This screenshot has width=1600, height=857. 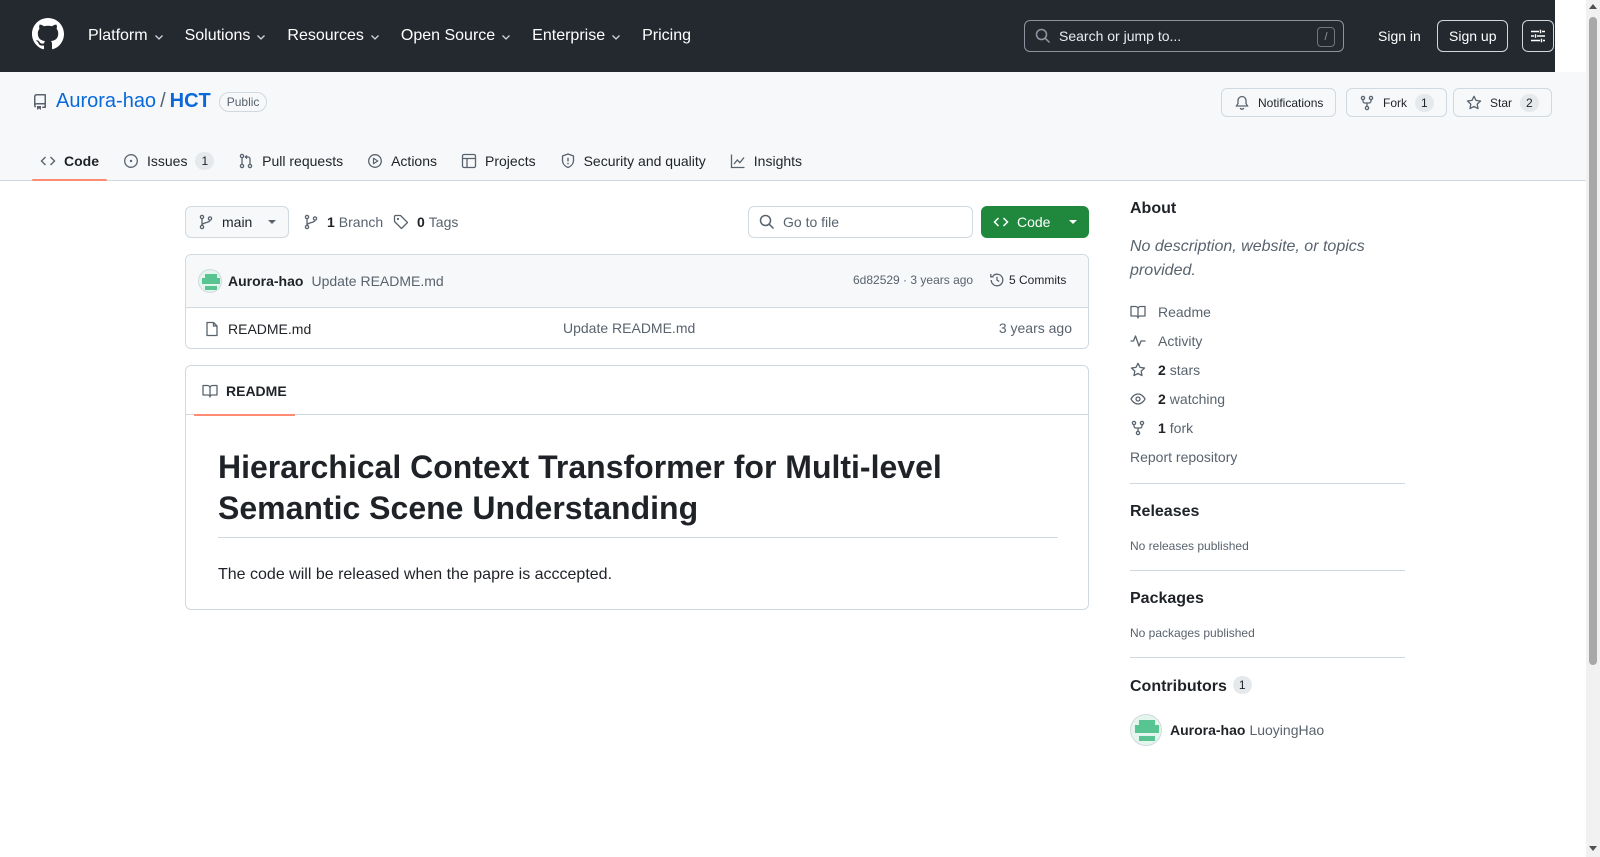 What do you see at coordinates (1138, 369) in the screenshot?
I see `star-icon` at bounding box center [1138, 369].